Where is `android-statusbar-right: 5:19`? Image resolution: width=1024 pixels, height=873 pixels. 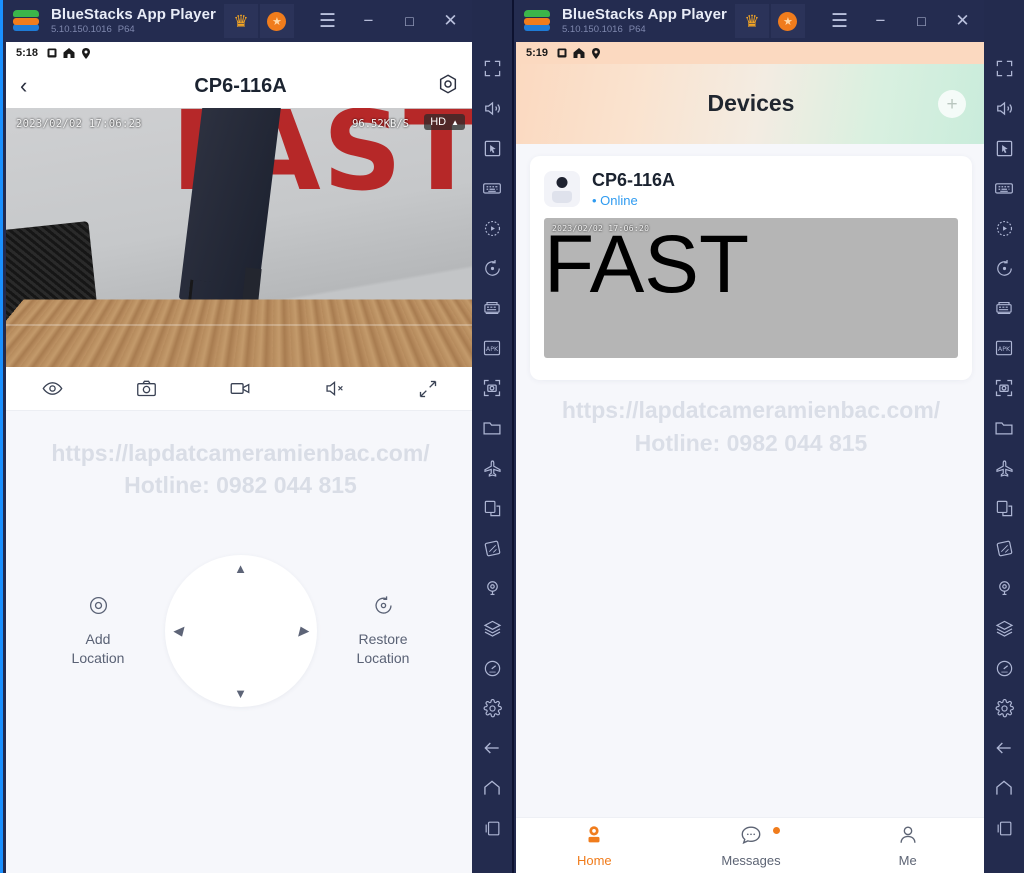 android-statusbar-right: 5:19 is located at coordinates (751, 53).